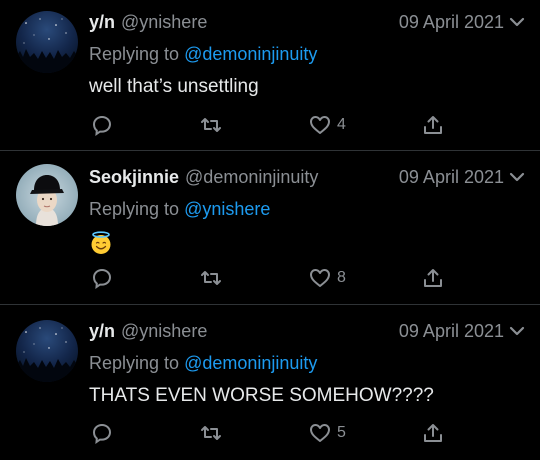  I want to click on user-handle: @demoninjinuity, so click(251, 177).